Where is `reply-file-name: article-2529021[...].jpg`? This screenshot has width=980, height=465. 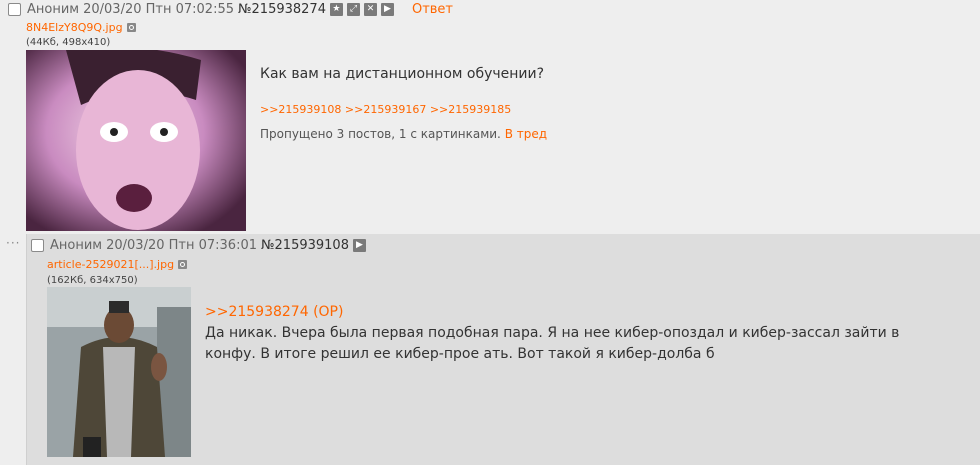
reply-file-name: article-2529021[...].jpg is located at coordinates (110, 264).